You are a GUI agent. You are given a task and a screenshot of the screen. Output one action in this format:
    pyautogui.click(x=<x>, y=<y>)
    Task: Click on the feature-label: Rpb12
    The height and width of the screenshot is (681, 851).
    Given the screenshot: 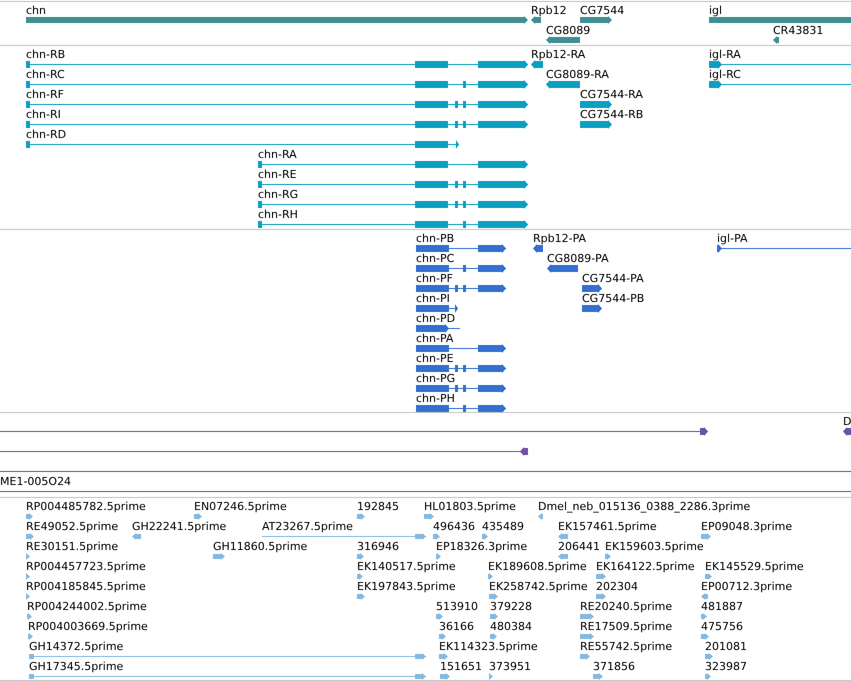 What is the action you would take?
    pyautogui.click(x=549, y=10)
    